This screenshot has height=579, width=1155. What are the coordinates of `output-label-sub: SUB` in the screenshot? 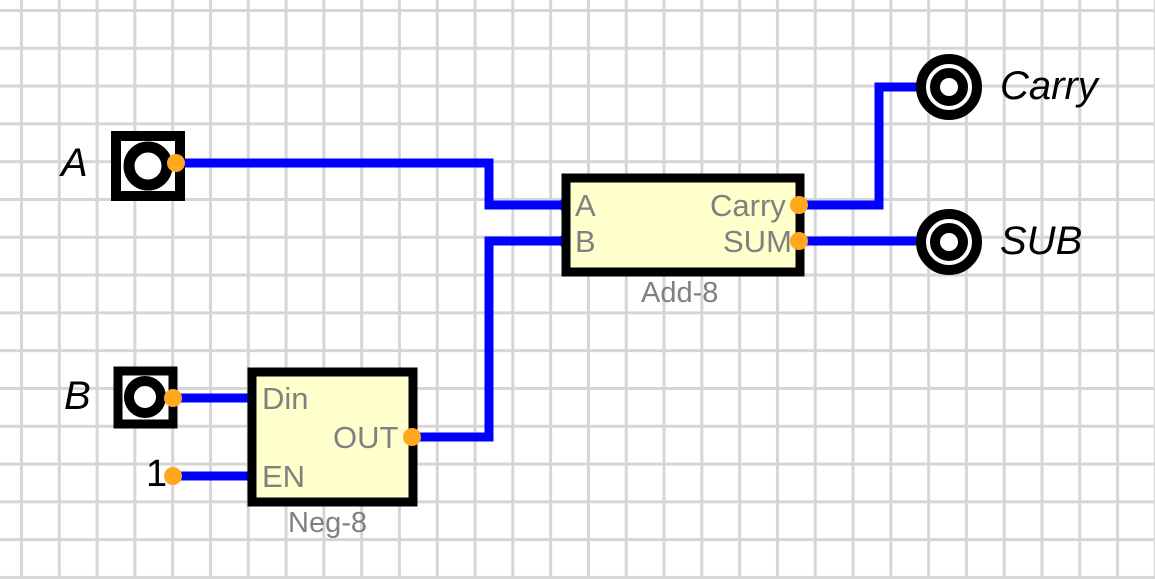 It's located at (1041, 241).